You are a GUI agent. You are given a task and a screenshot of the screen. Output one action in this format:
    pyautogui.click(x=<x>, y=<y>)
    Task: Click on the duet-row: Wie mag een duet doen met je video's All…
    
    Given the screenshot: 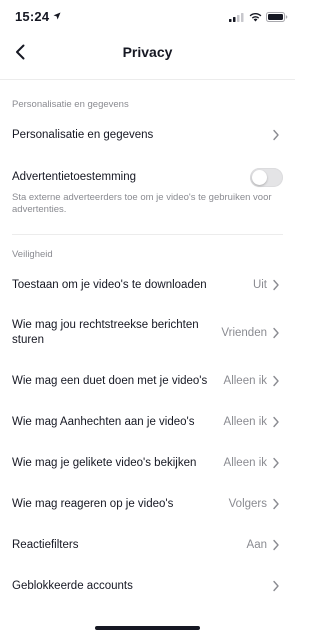 What is the action you would take?
    pyautogui.click(x=147, y=381)
    